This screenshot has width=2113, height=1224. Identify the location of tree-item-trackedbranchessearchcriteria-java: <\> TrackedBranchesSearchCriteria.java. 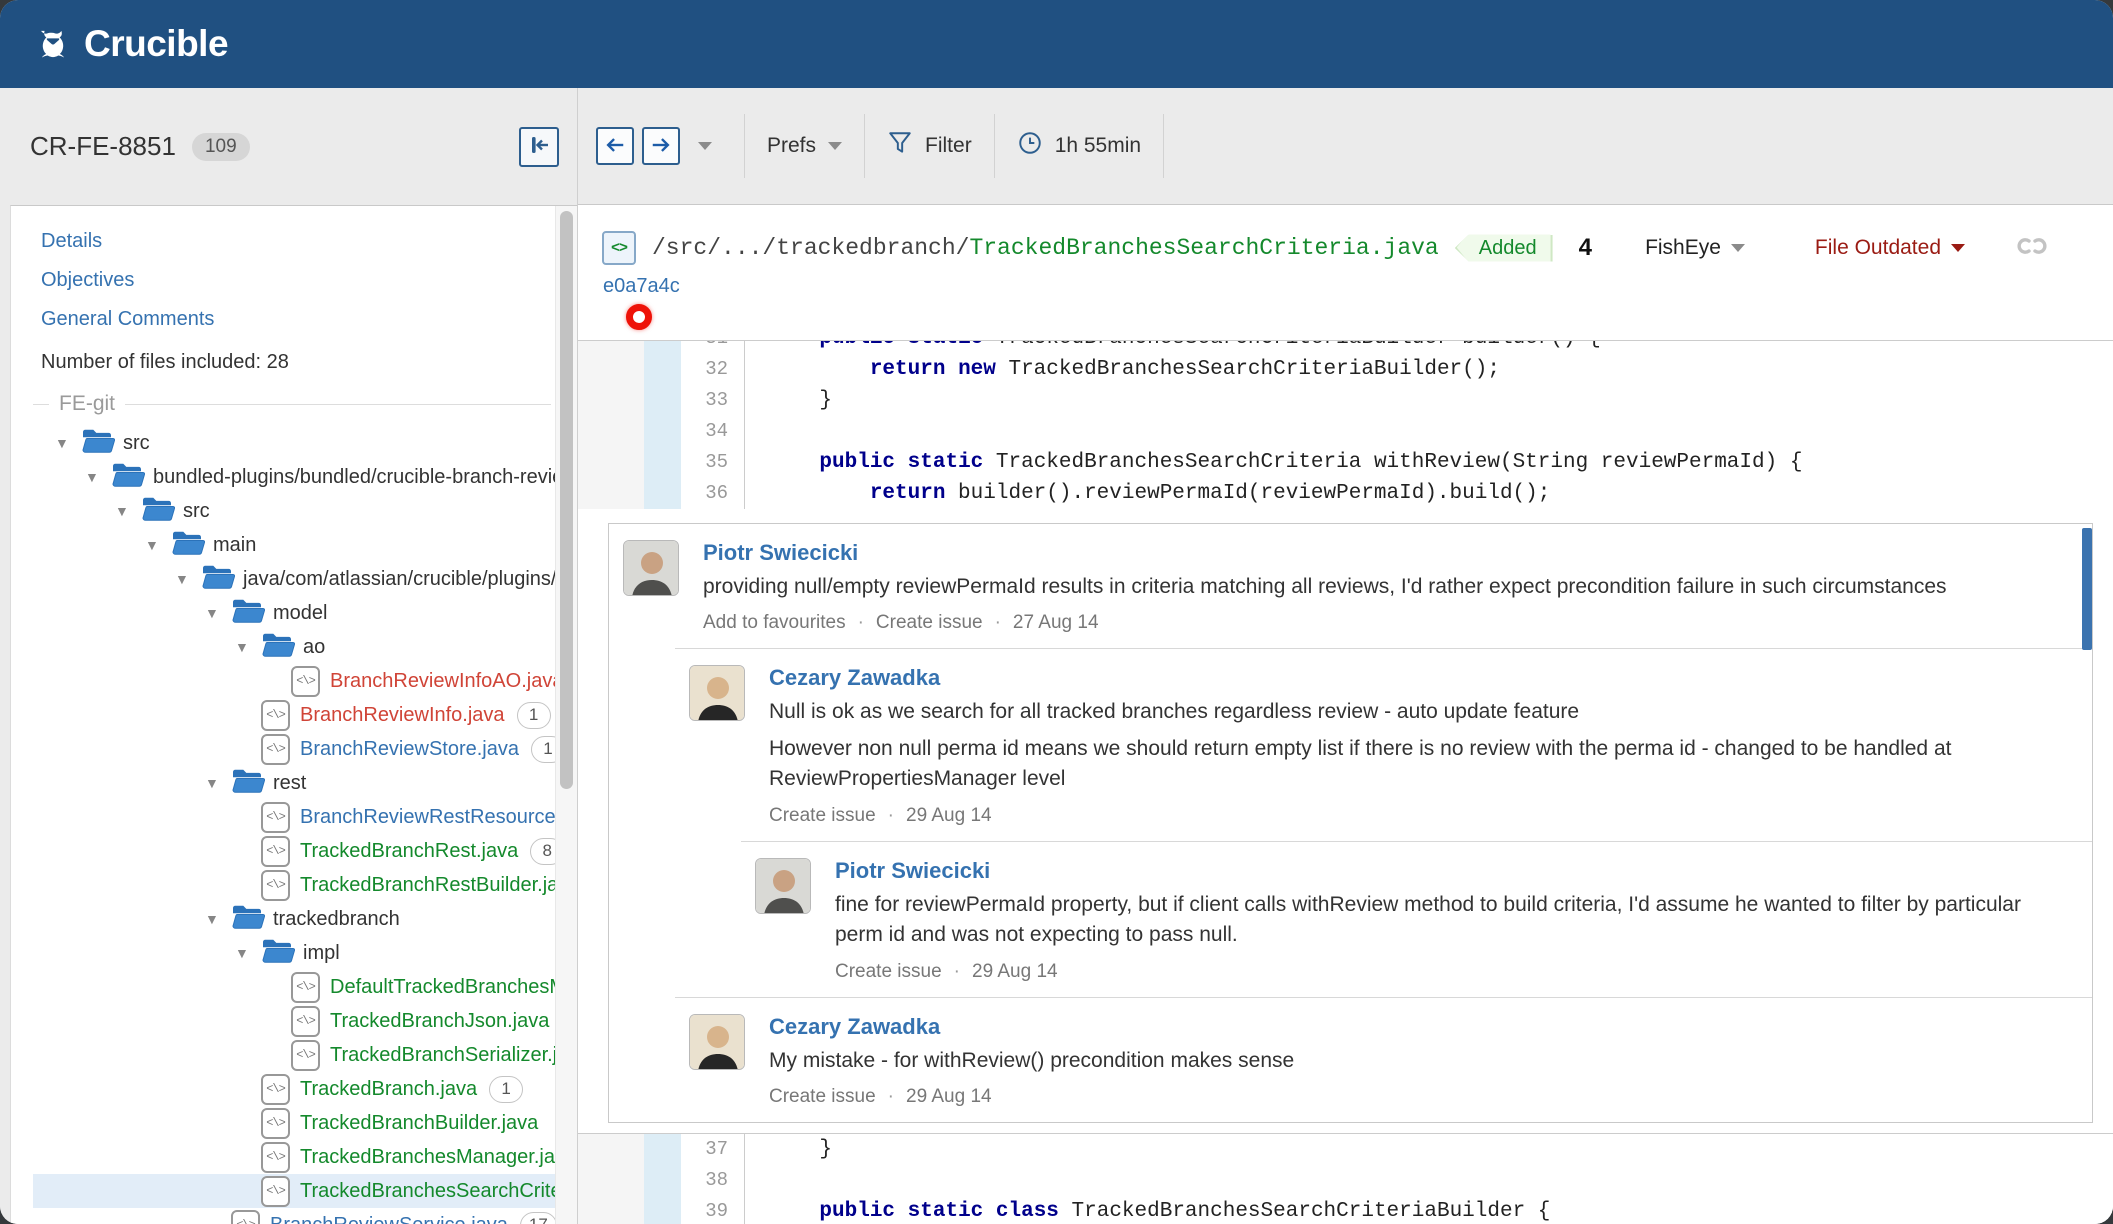
(305, 1191).